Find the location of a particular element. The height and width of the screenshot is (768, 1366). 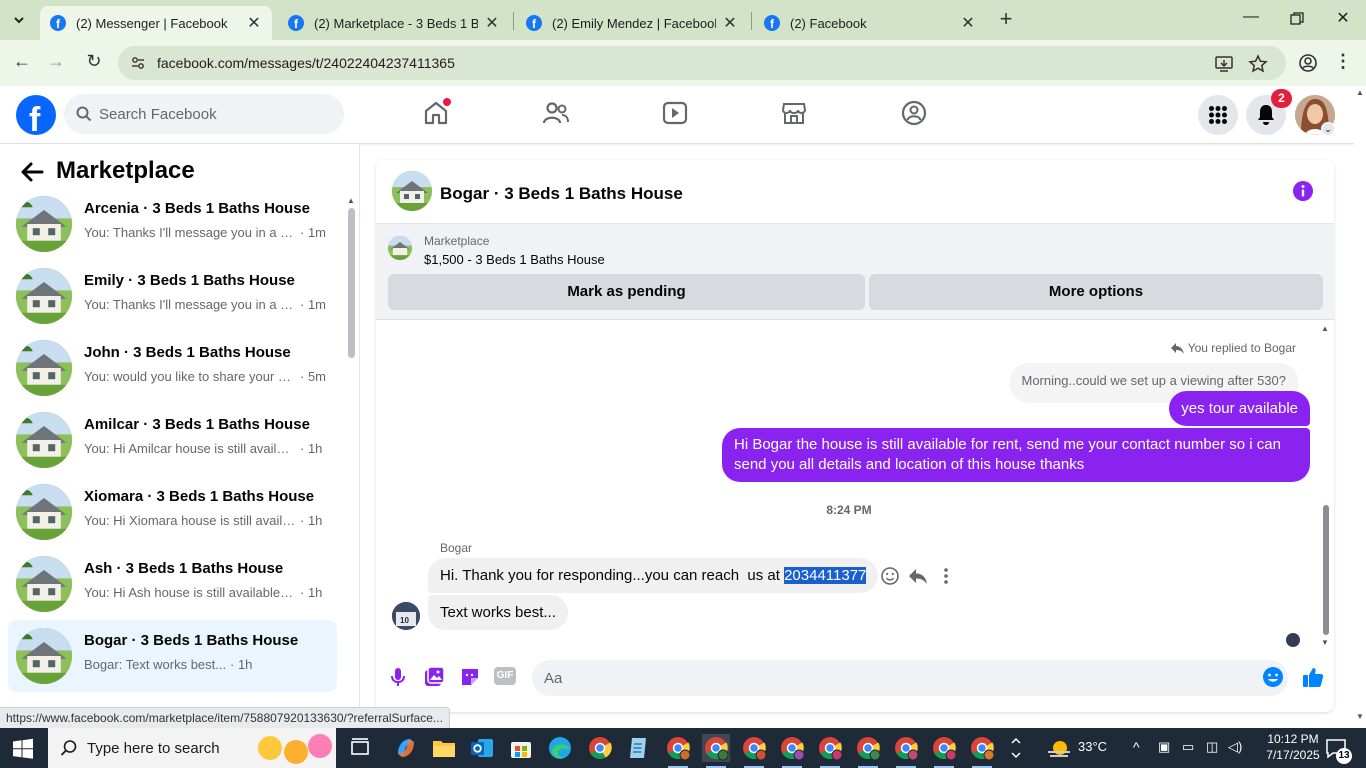

minimize-button: — is located at coordinates (1251, 20).